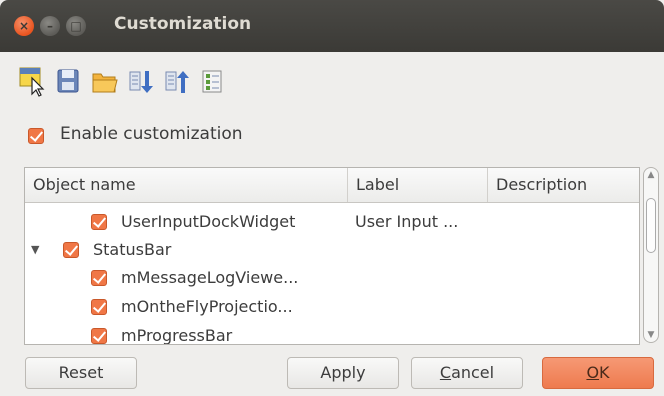 Image resolution: width=664 pixels, height=396 pixels. I want to click on collapse-all-button, so click(177, 81).